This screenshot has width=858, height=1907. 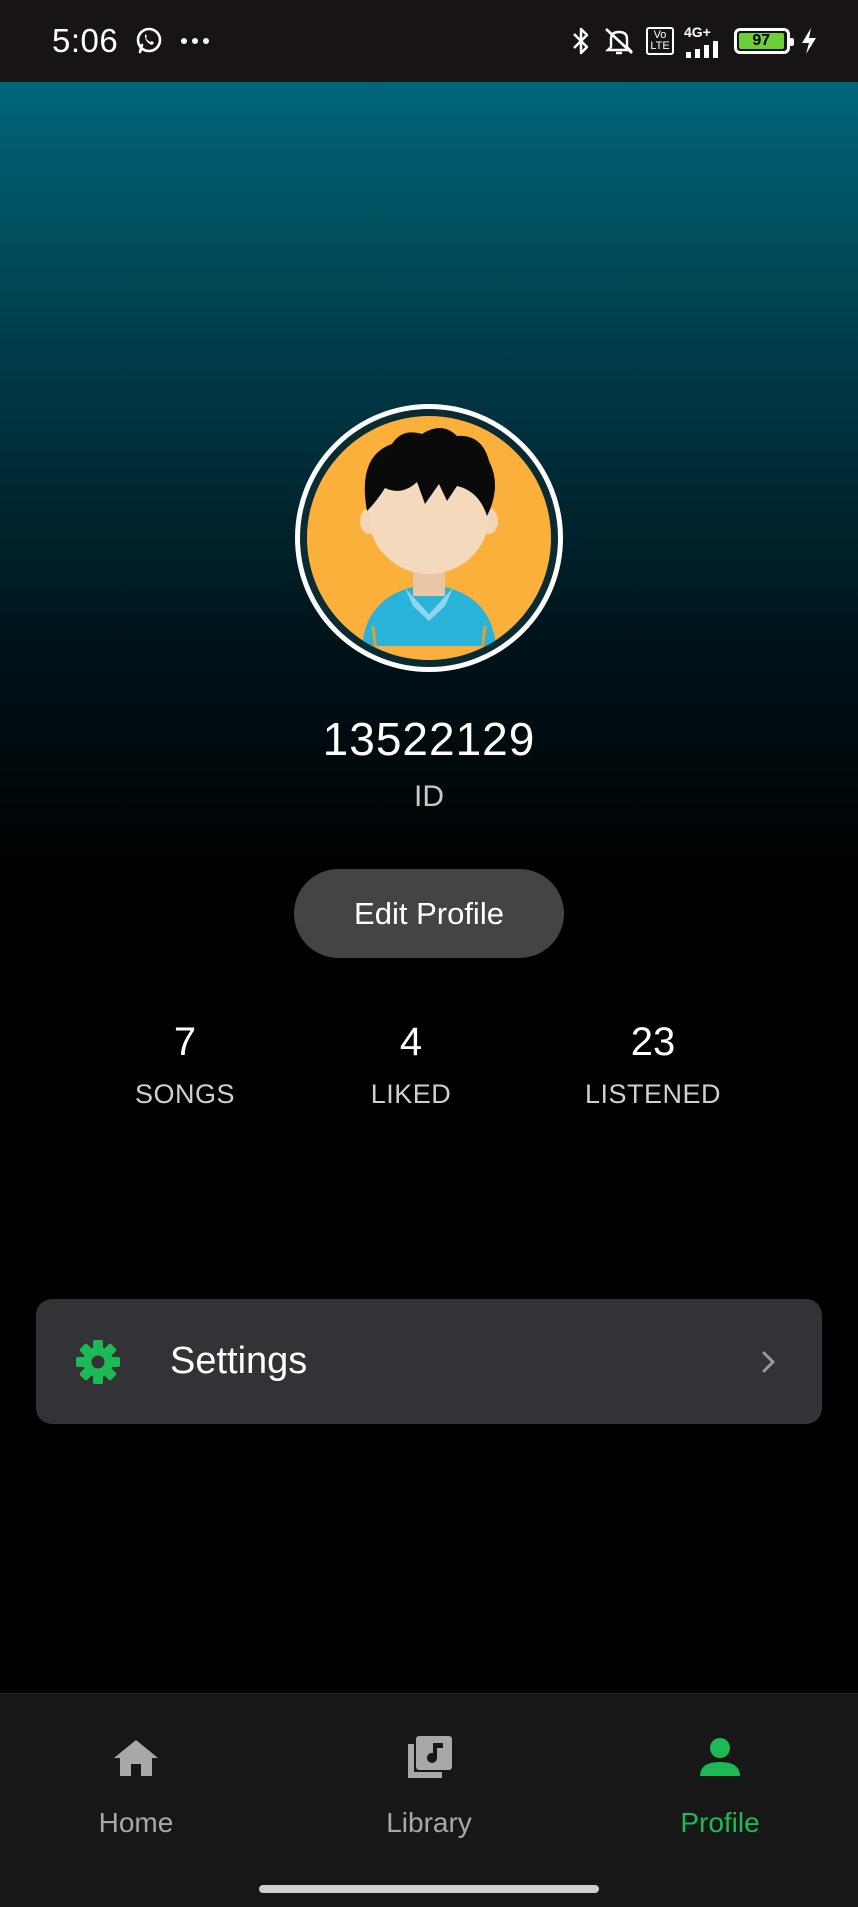 I want to click on stats-row: 7 SONGS 4 LIKED 23 LISTENED, so click(x=429, y=1080).